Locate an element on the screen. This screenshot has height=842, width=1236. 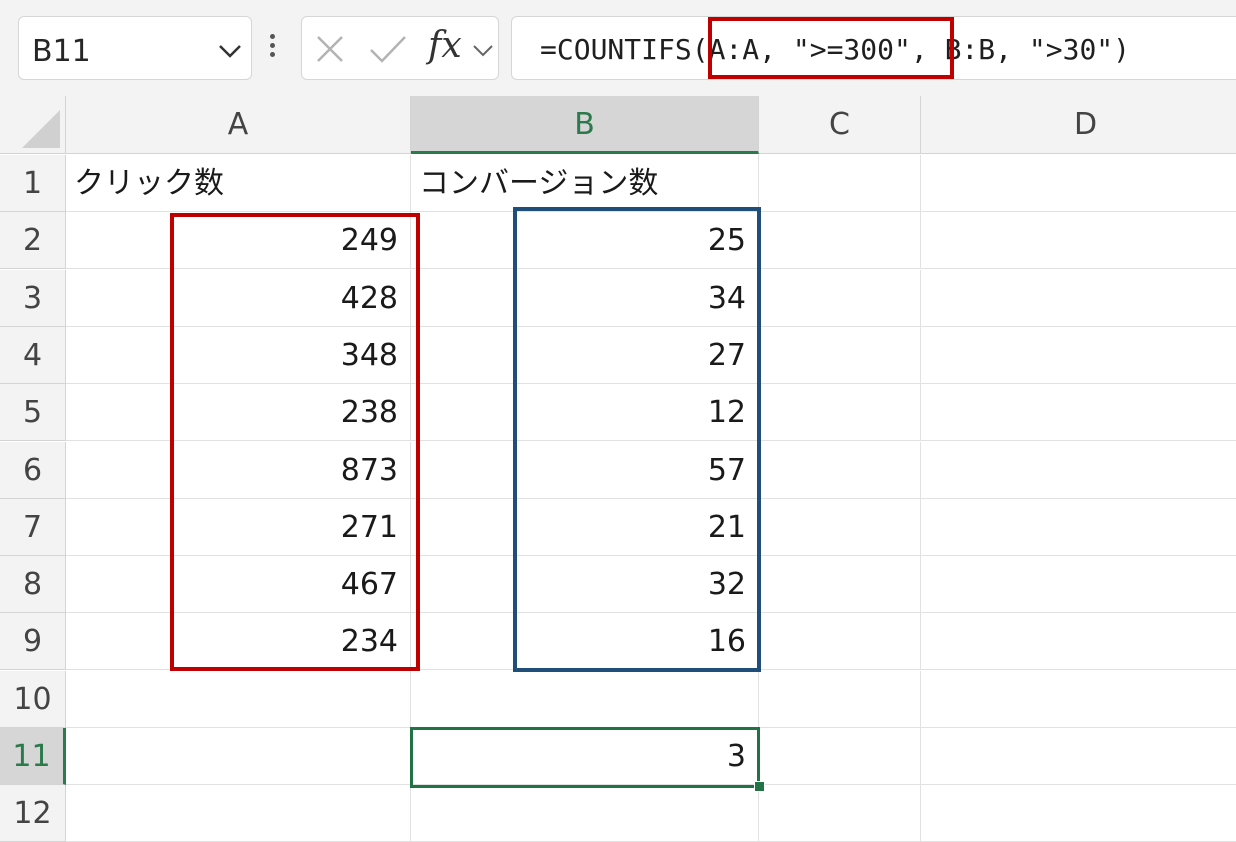
cell-b3: 34 is located at coordinates (585, 298).